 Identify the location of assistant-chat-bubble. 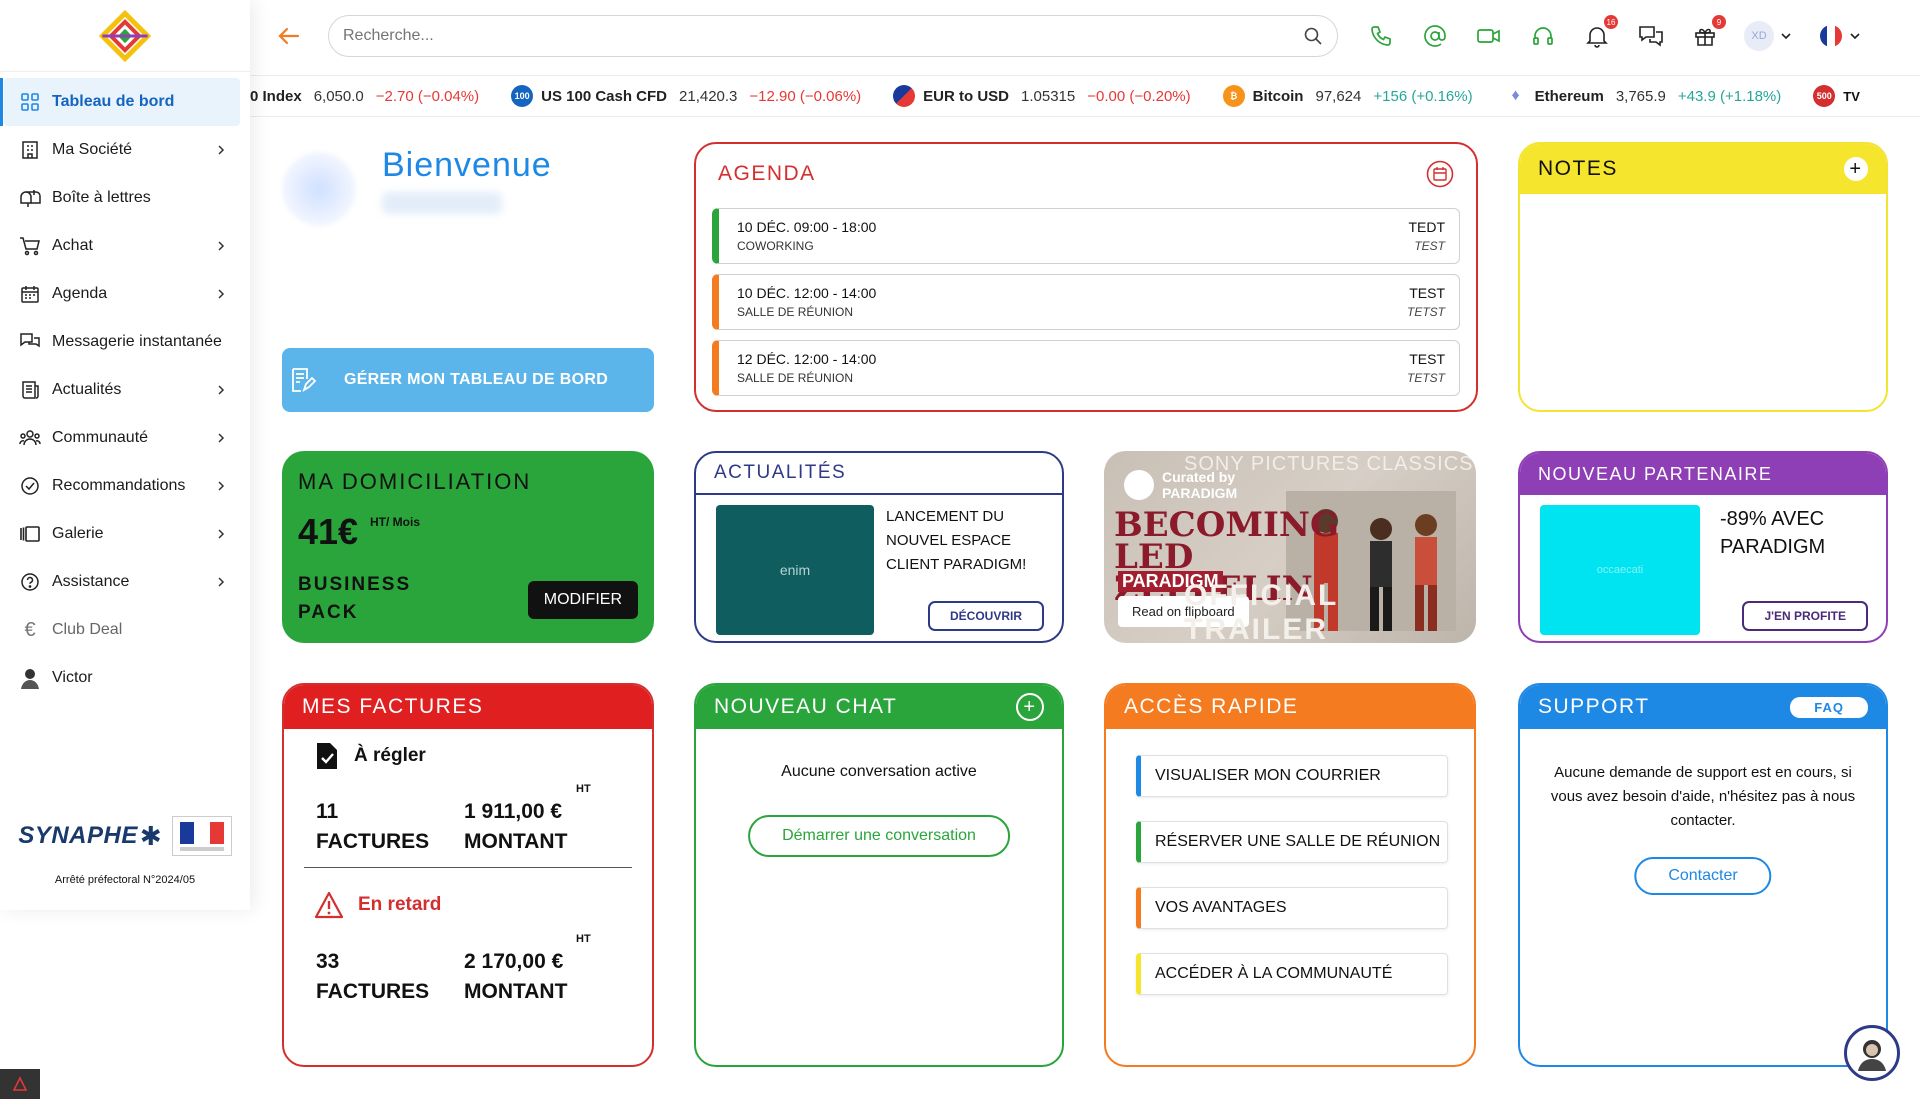
(1872, 1053).